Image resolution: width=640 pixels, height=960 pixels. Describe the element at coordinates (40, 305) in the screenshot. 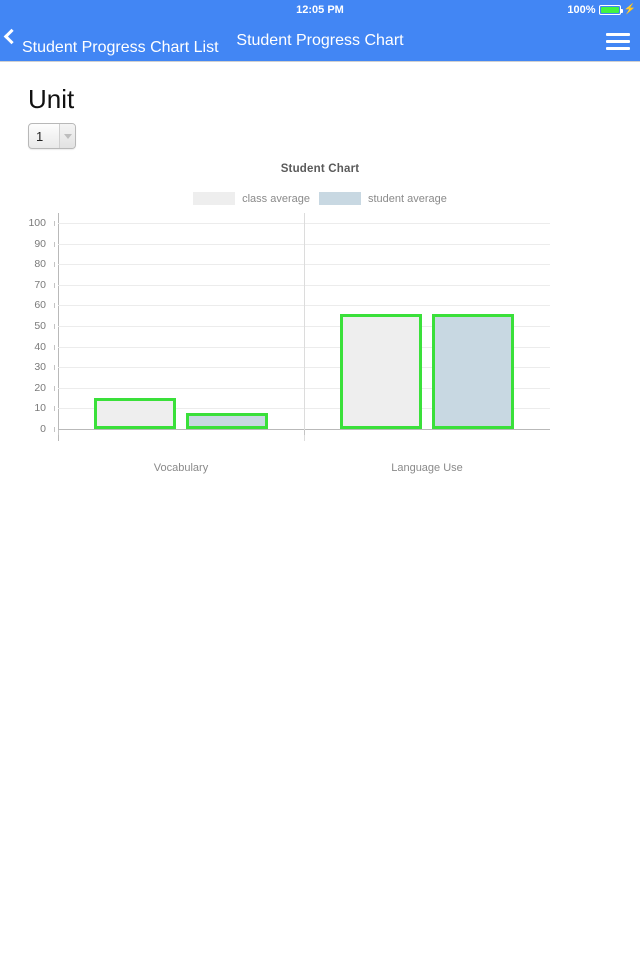

I see `y-axis-tick-label: 60` at that location.